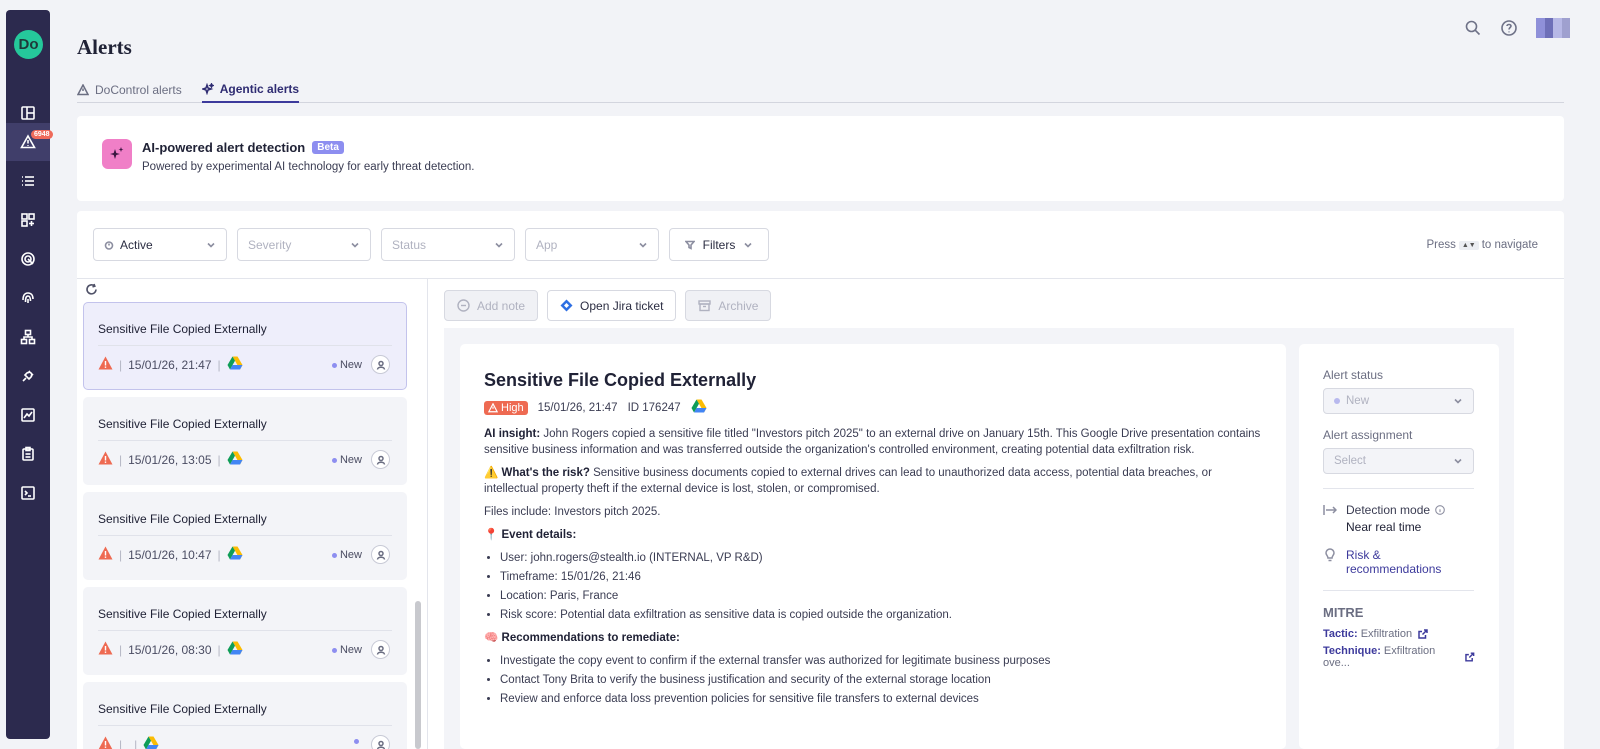 The width and height of the screenshot is (1600, 749). What do you see at coordinates (29, 142) in the screenshot?
I see `sidebar-item-alerts: 6948` at bounding box center [29, 142].